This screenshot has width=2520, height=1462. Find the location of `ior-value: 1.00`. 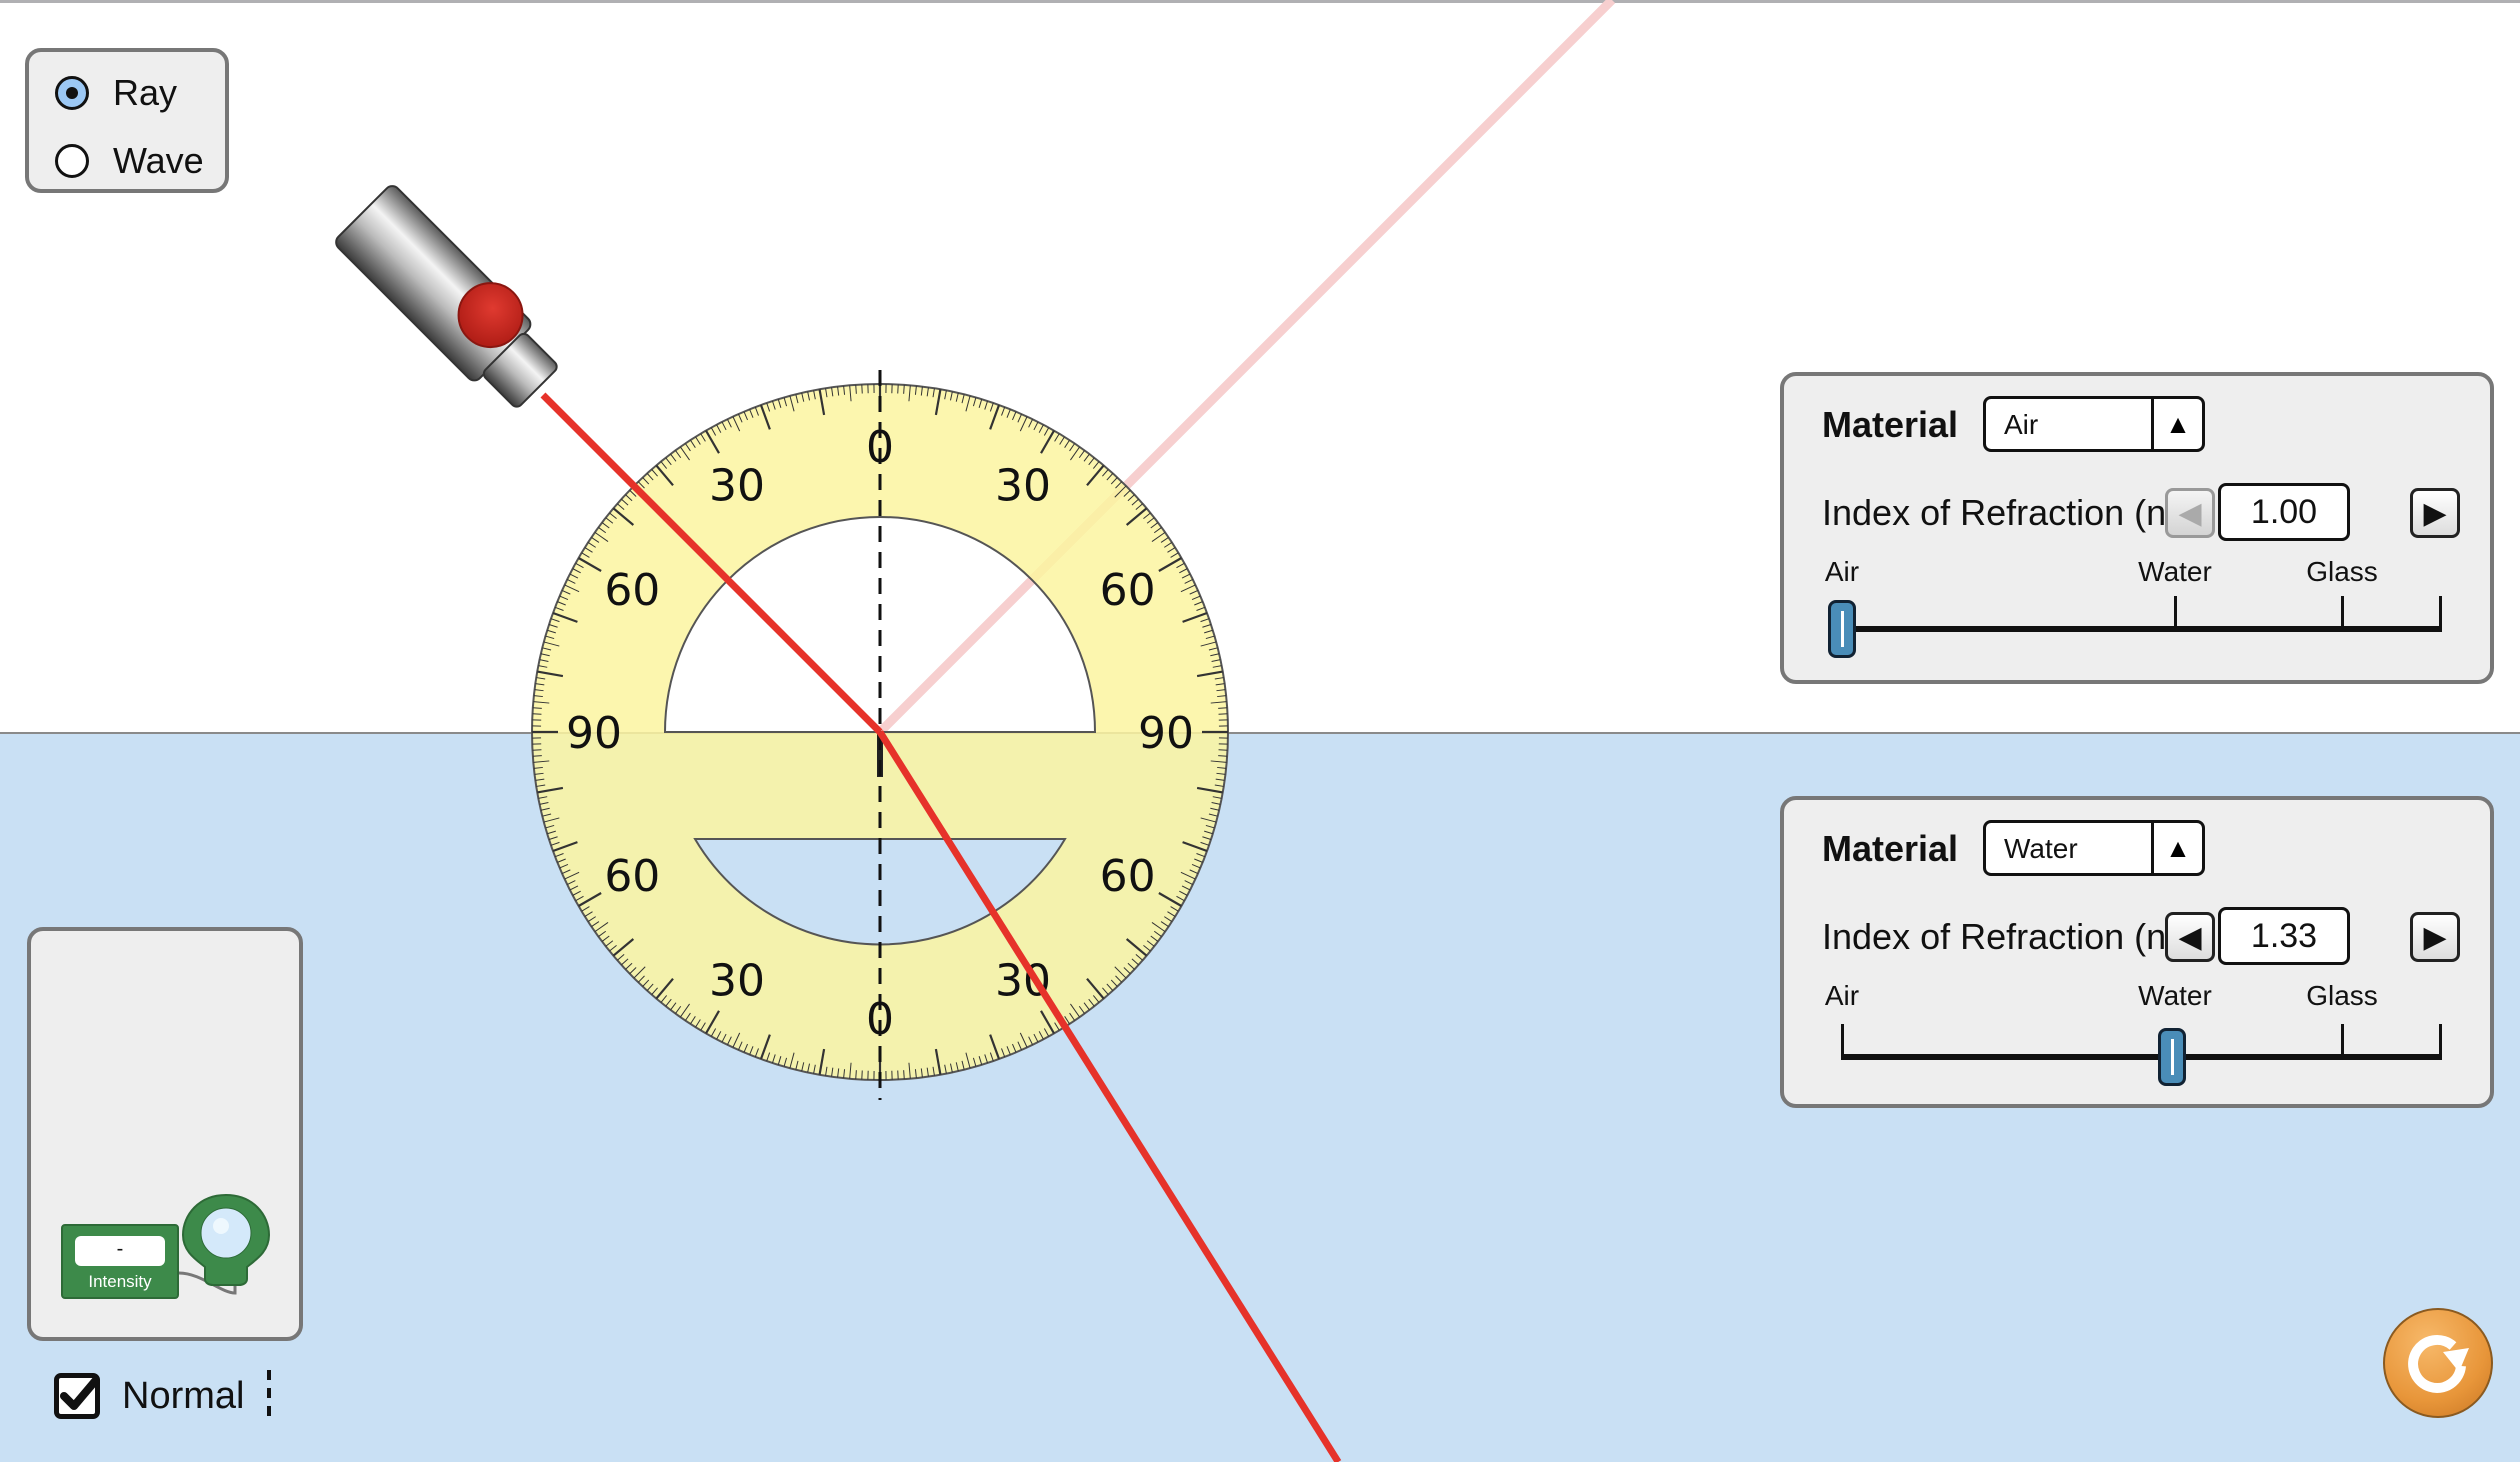

ior-value: 1.00 is located at coordinates (2284, 512).